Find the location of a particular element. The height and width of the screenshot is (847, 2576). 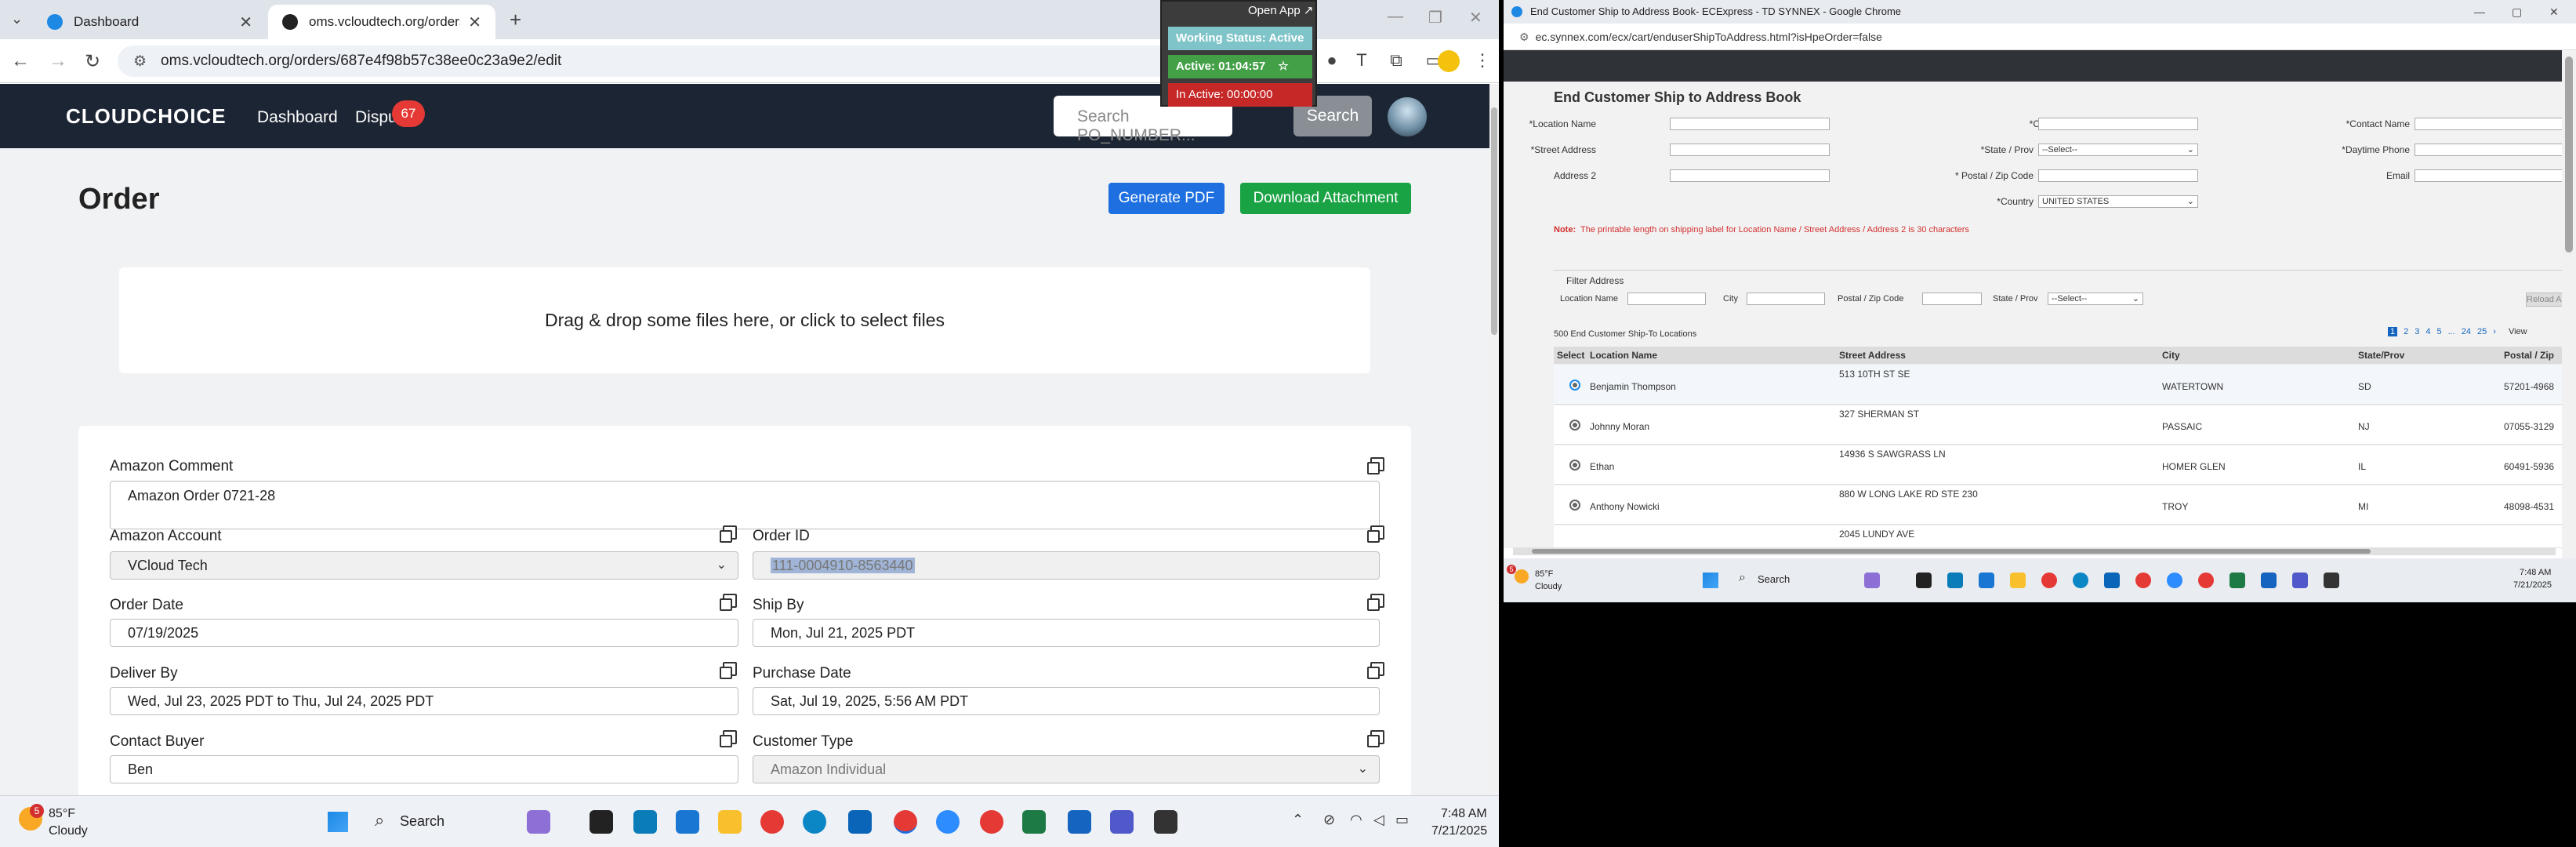

col-street-address: Street Address is located at coordinates (1873, 355).